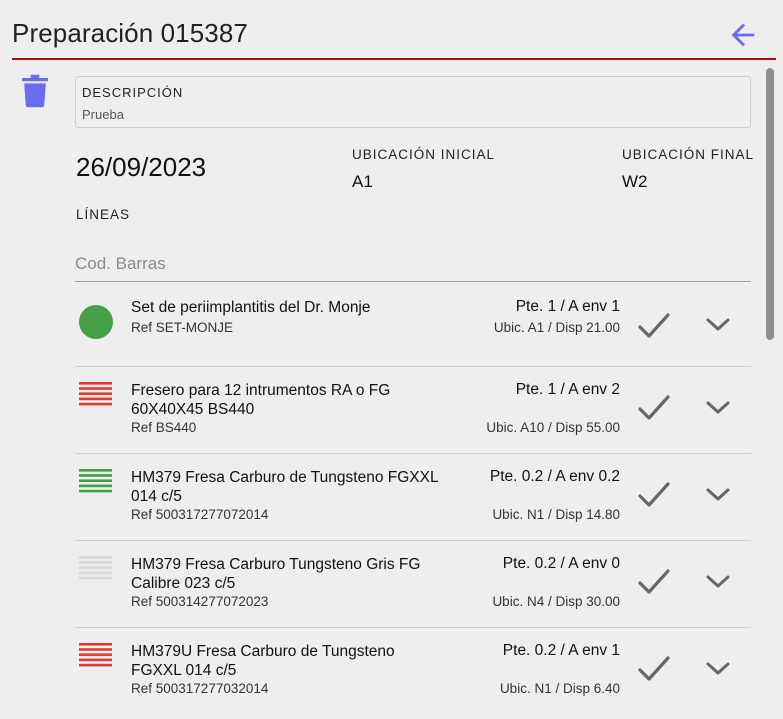  I want to click on line-product-ref: Ref BS440, so click(164, 427).